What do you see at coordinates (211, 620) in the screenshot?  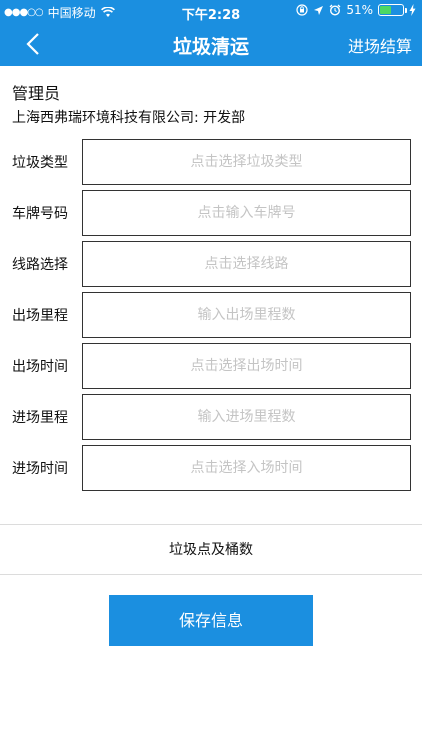 I see `save-button: 保存信息` at bounding box center [211, 620].